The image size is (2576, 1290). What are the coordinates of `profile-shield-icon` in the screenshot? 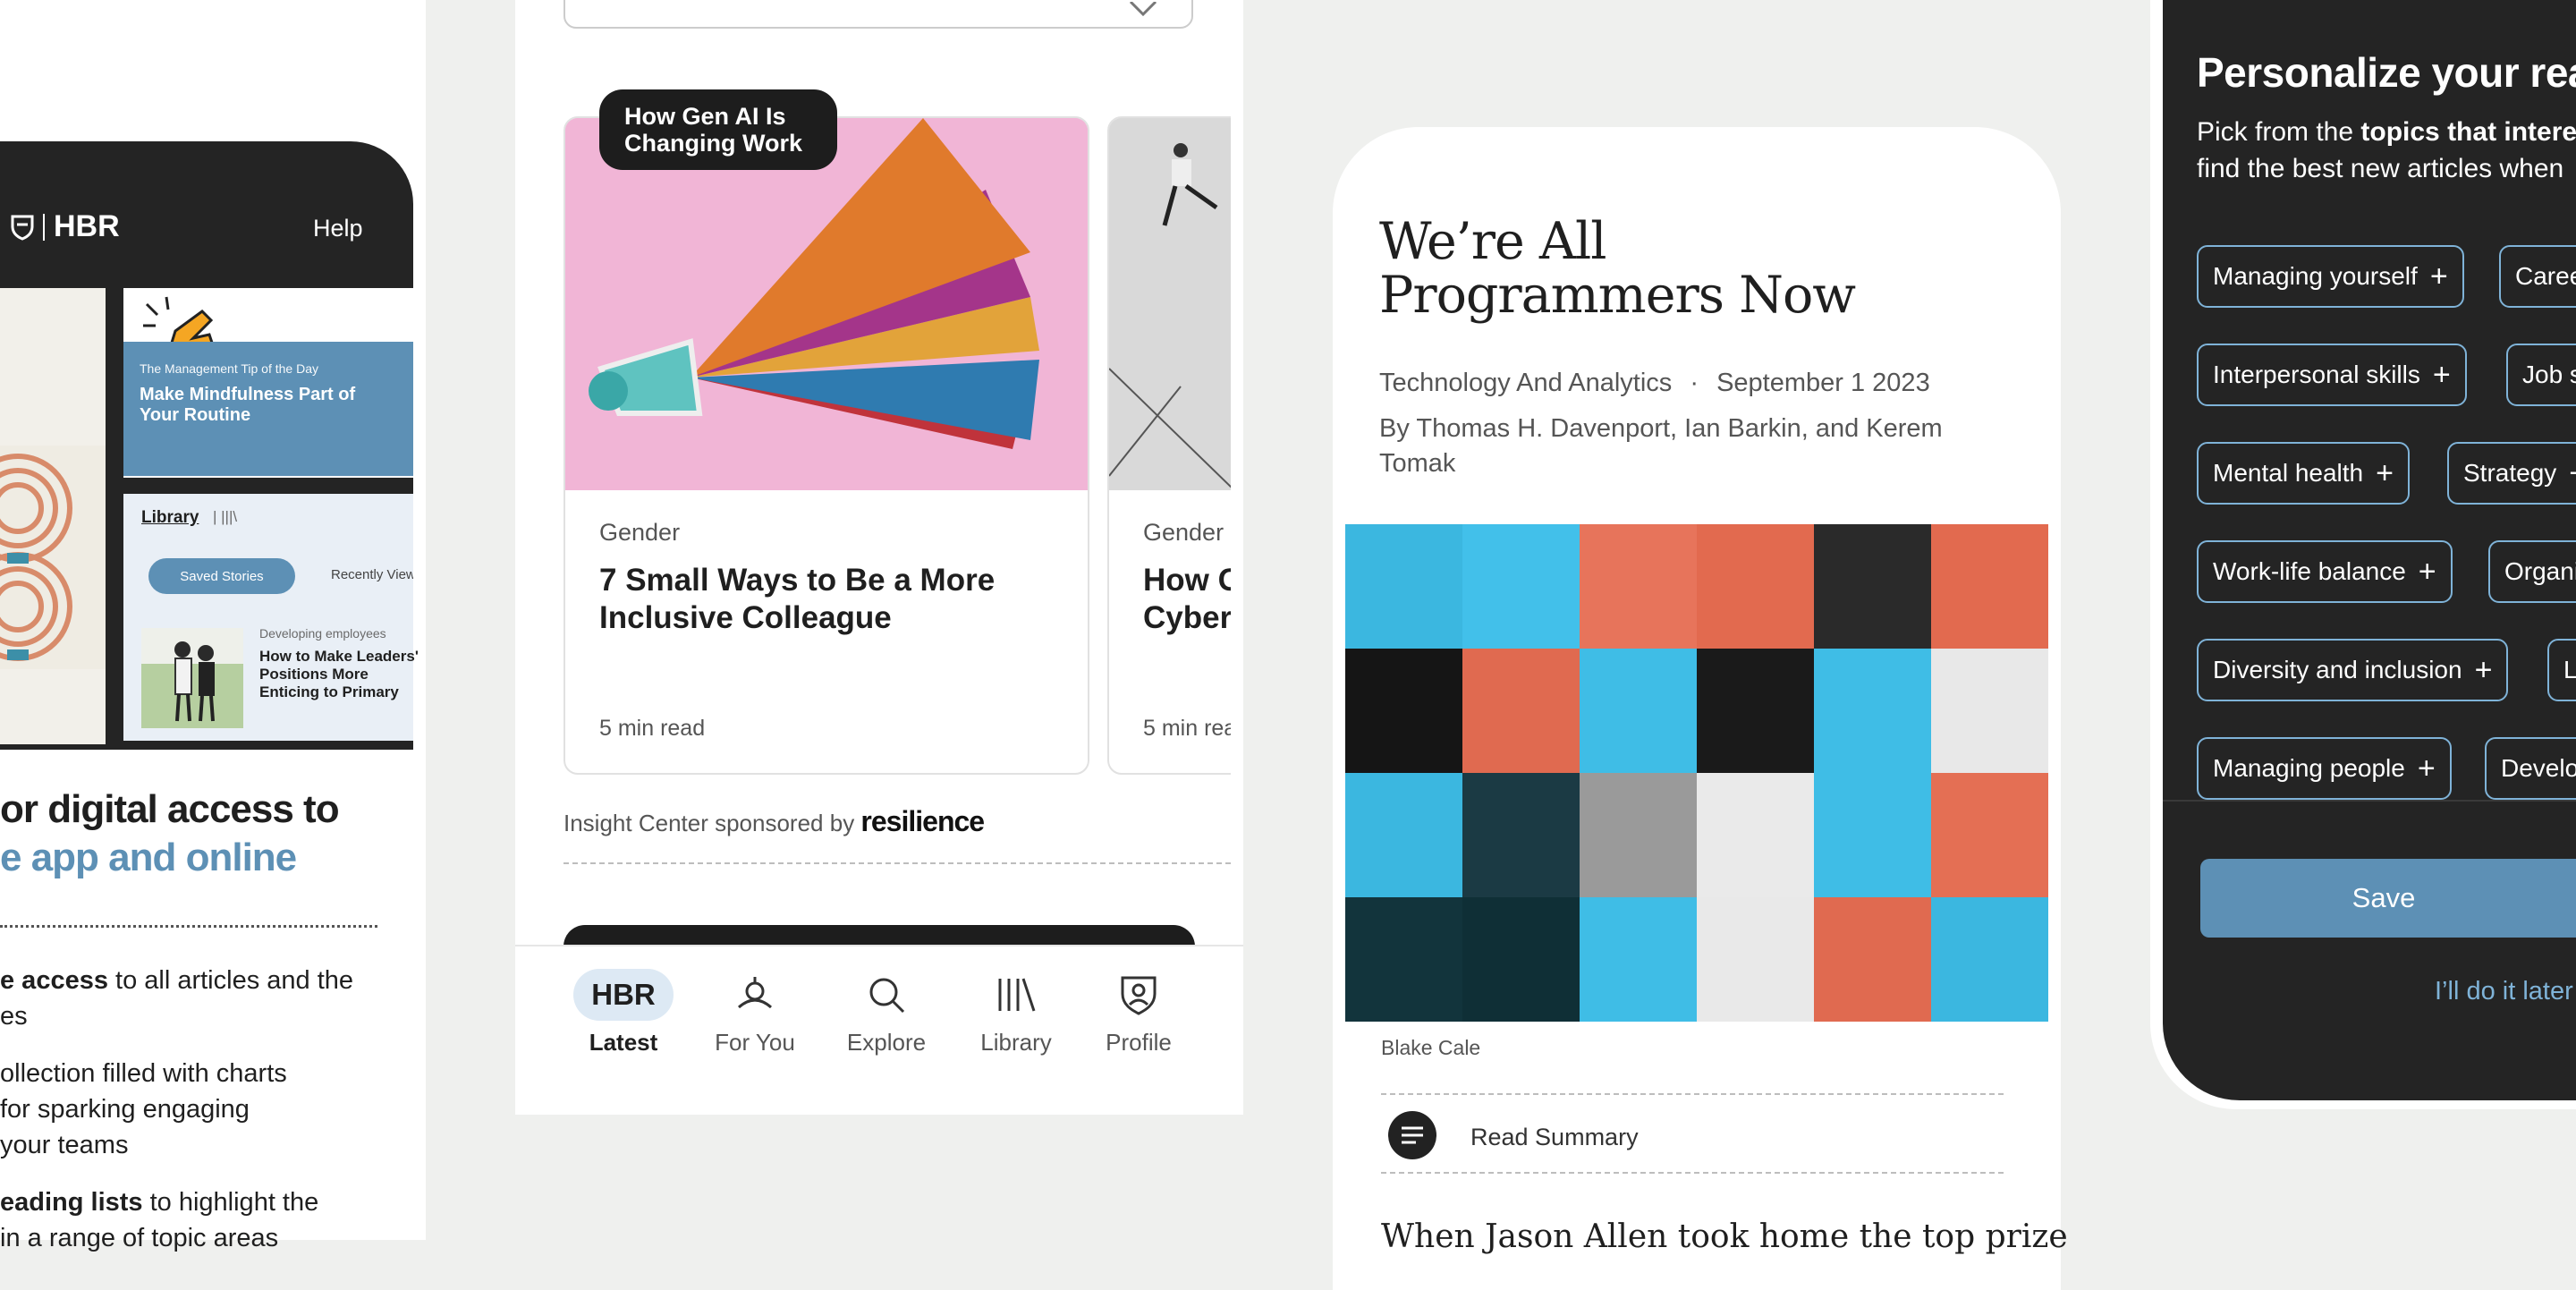 It's located at (1139, 995).